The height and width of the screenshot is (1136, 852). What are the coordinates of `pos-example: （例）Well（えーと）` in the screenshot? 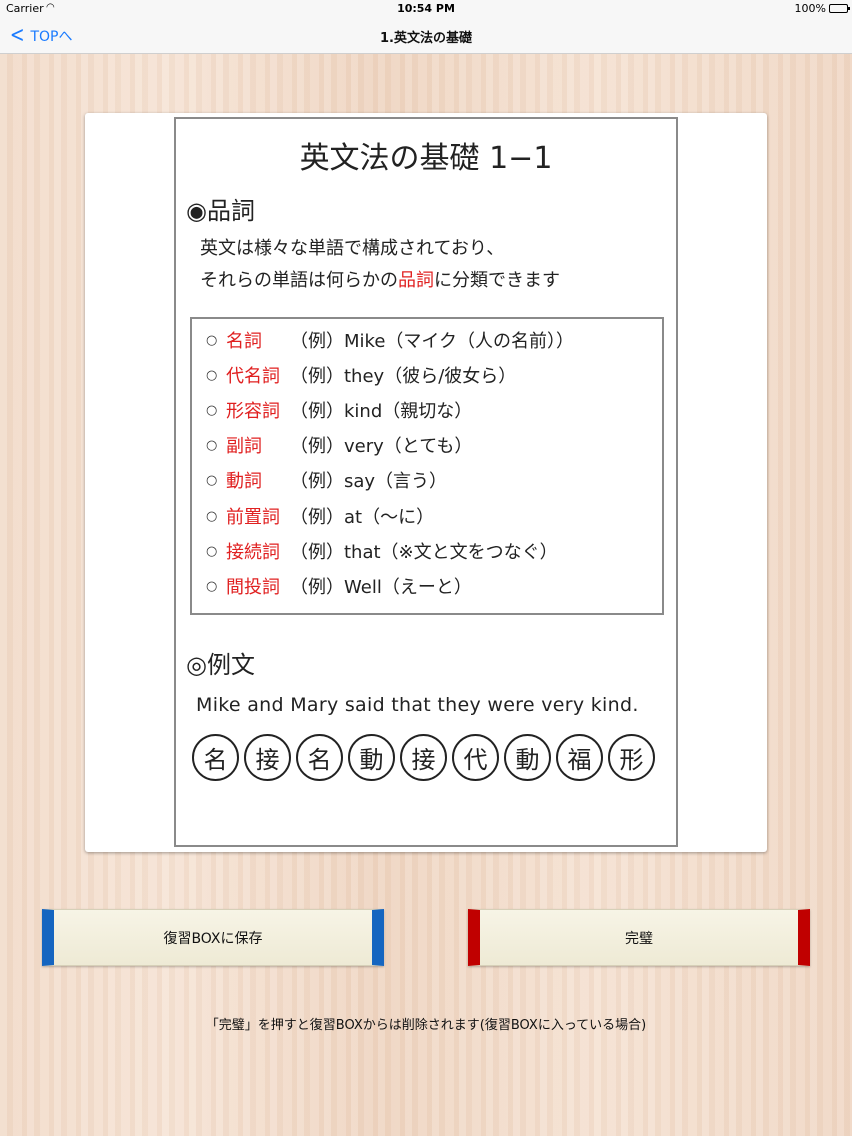 It's located at (381, 587).